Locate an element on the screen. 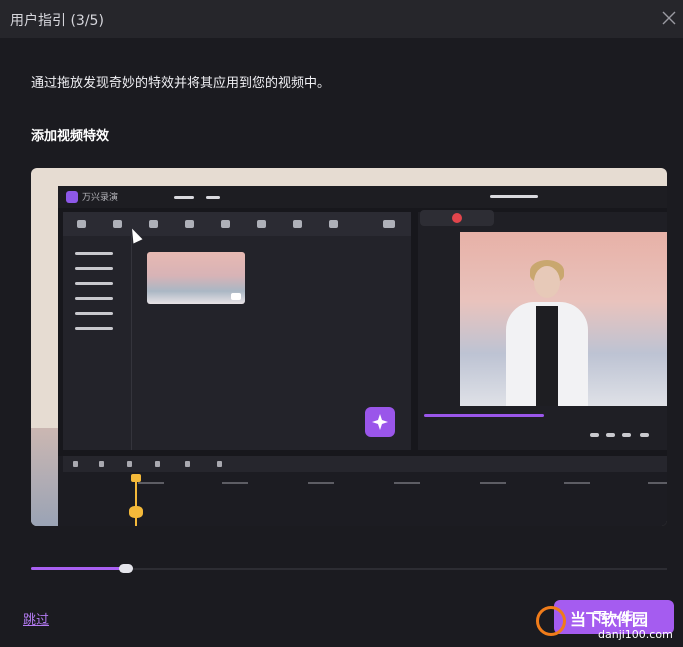 This screenshot has width=683, height=647. storage-icon is located at coordinates (389, 224).